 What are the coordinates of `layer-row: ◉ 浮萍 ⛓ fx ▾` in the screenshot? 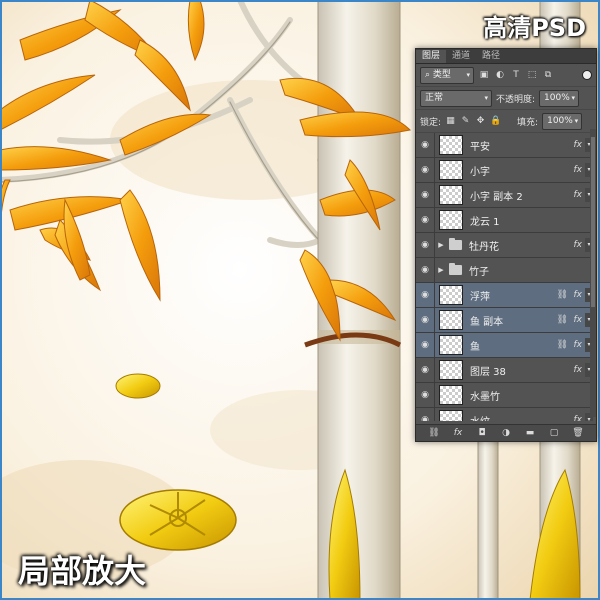 It's located at (506, 295).